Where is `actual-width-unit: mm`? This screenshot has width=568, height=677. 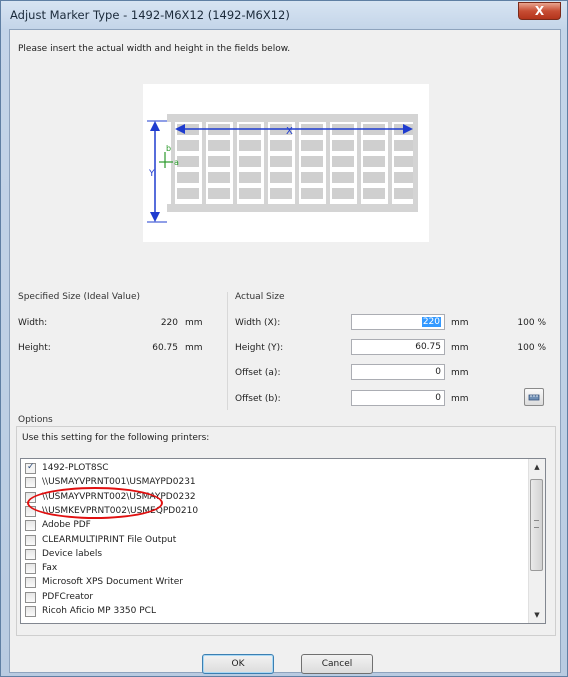
actual-width-unit: mm is located at coordinates (460, 323).